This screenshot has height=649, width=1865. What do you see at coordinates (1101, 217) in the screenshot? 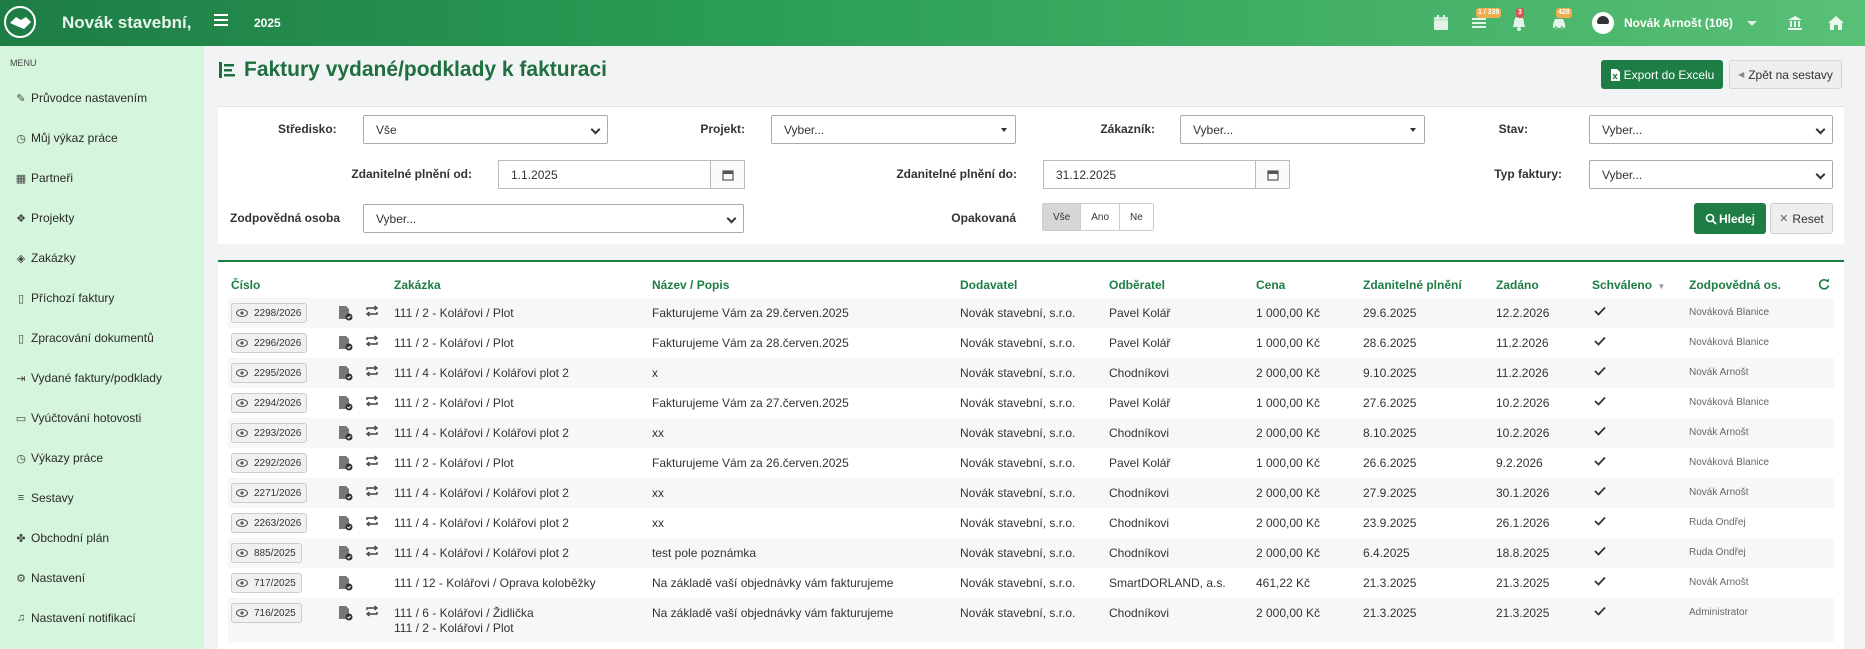
I see `opakovana-option-yes: Ano` at bounding box center [1101, 217].